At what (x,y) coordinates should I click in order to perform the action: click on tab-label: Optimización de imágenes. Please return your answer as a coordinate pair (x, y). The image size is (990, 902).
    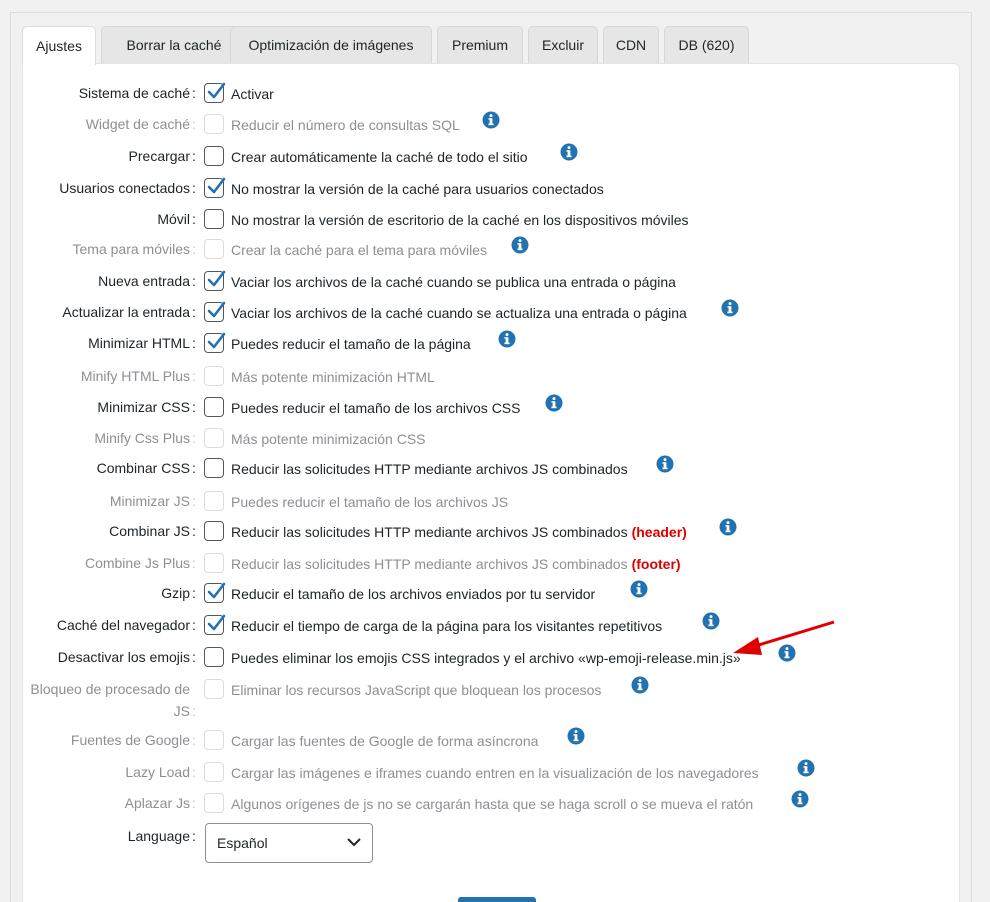
    Looking at the image, I should click on (331, 45).